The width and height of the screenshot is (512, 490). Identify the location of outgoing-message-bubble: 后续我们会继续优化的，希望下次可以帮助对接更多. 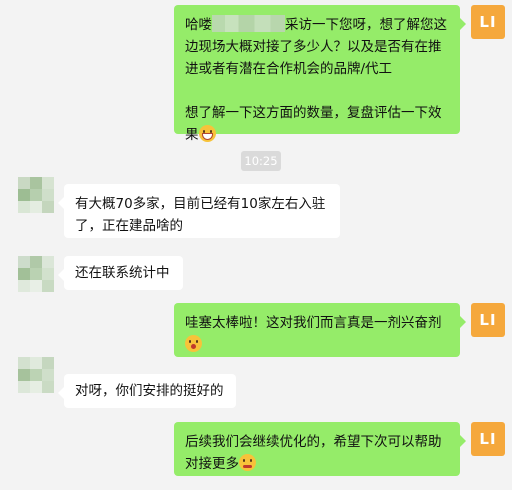
(320, 449).